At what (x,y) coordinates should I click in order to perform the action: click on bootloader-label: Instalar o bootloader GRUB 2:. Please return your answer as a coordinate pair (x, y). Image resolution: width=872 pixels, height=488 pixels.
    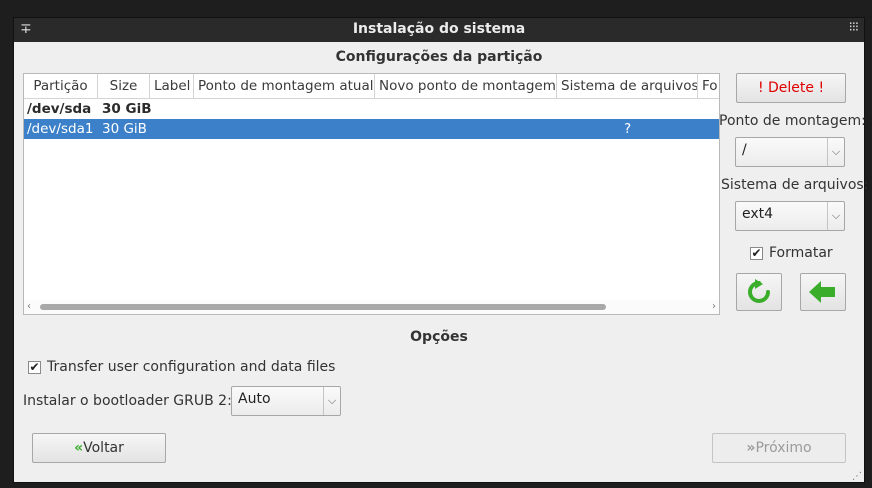
    Looking at the image, I should click on (127, 401).